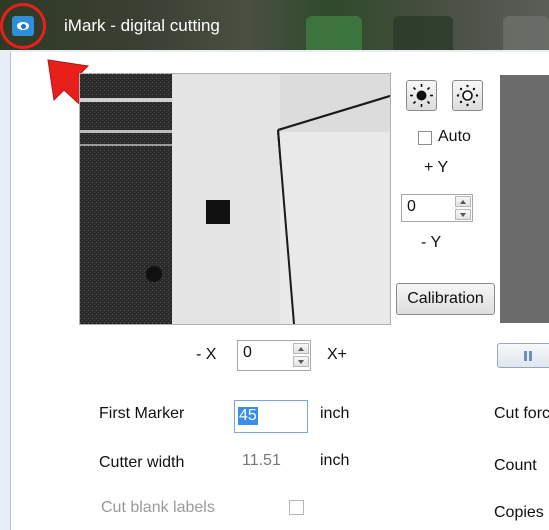 The height and width of the screenshot is (530, 549). What do you see at coordinates (271, 416) in the screenshot?
I see `first-marker-input: 45` at bounding box center [271, 416].